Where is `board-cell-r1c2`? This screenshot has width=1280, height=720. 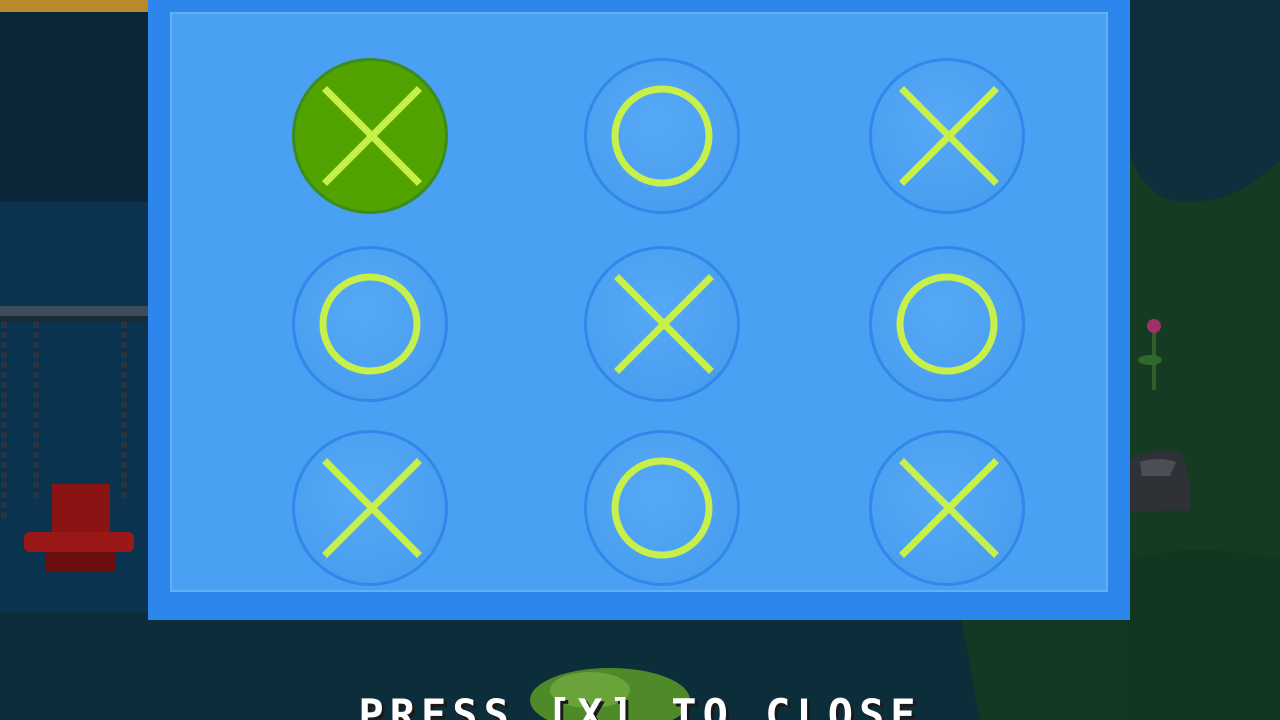
board-cell-r1c2 is located at coordinates (662, 136).